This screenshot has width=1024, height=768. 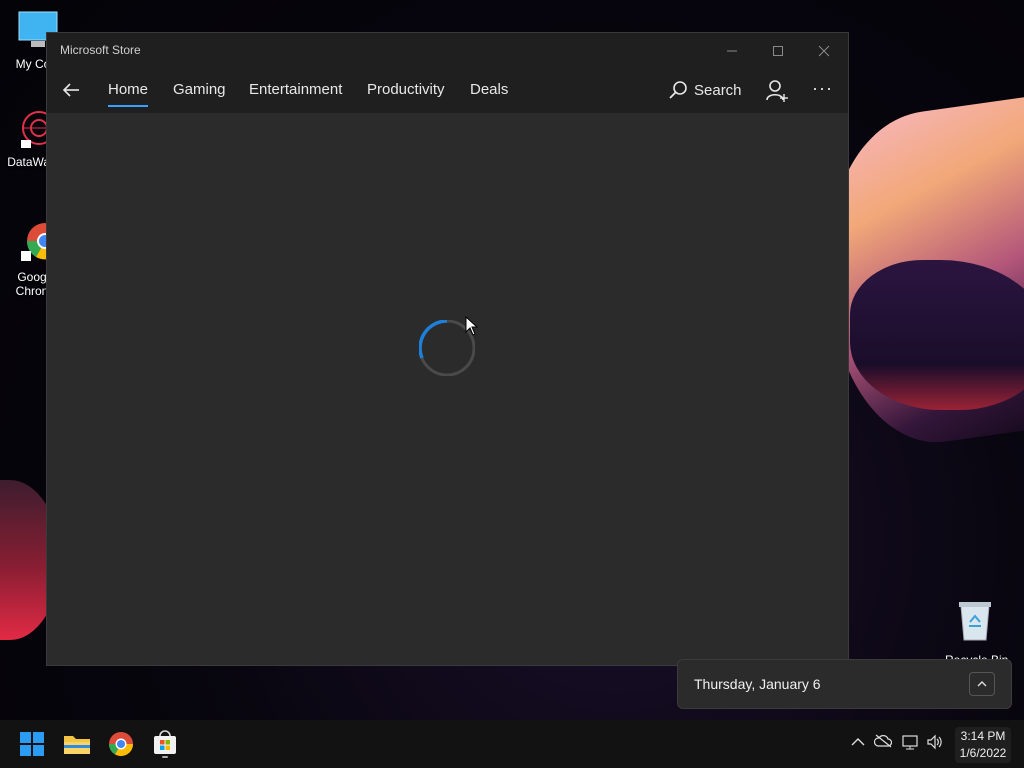 I want to click on search-label: Search, so click(x=718, y=90).